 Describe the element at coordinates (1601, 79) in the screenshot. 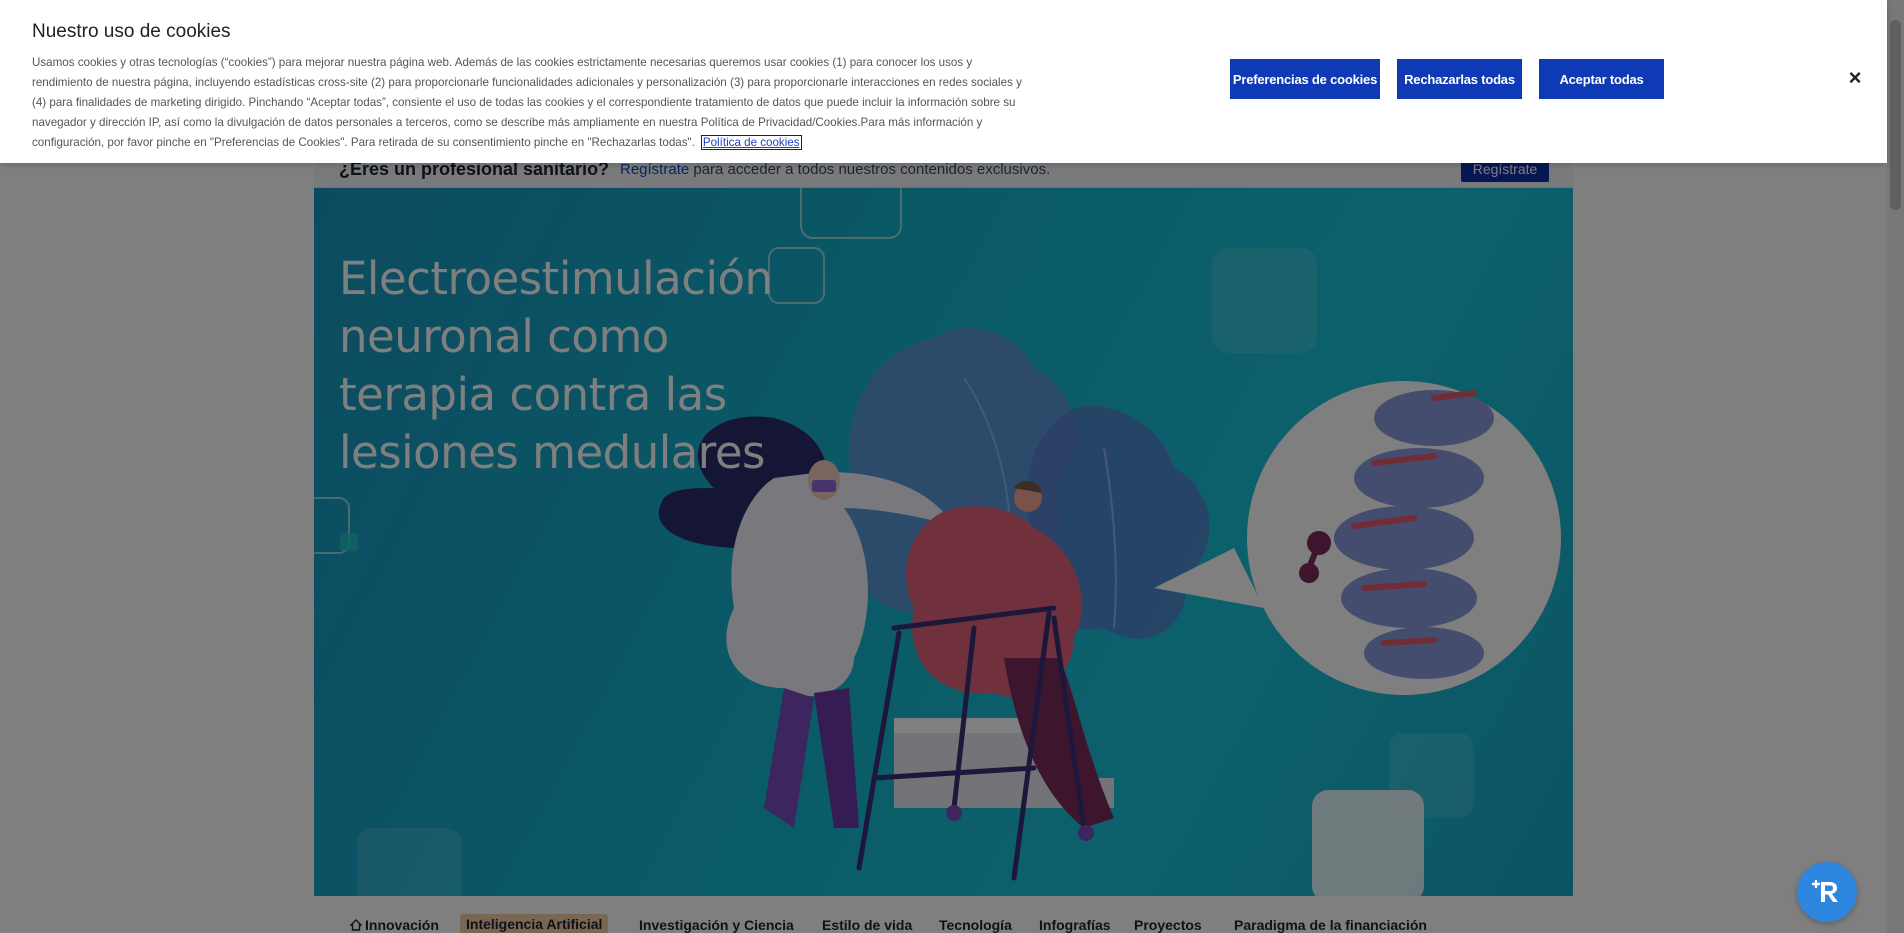

I see `accept-all-button: Aceptar todas` at that location.